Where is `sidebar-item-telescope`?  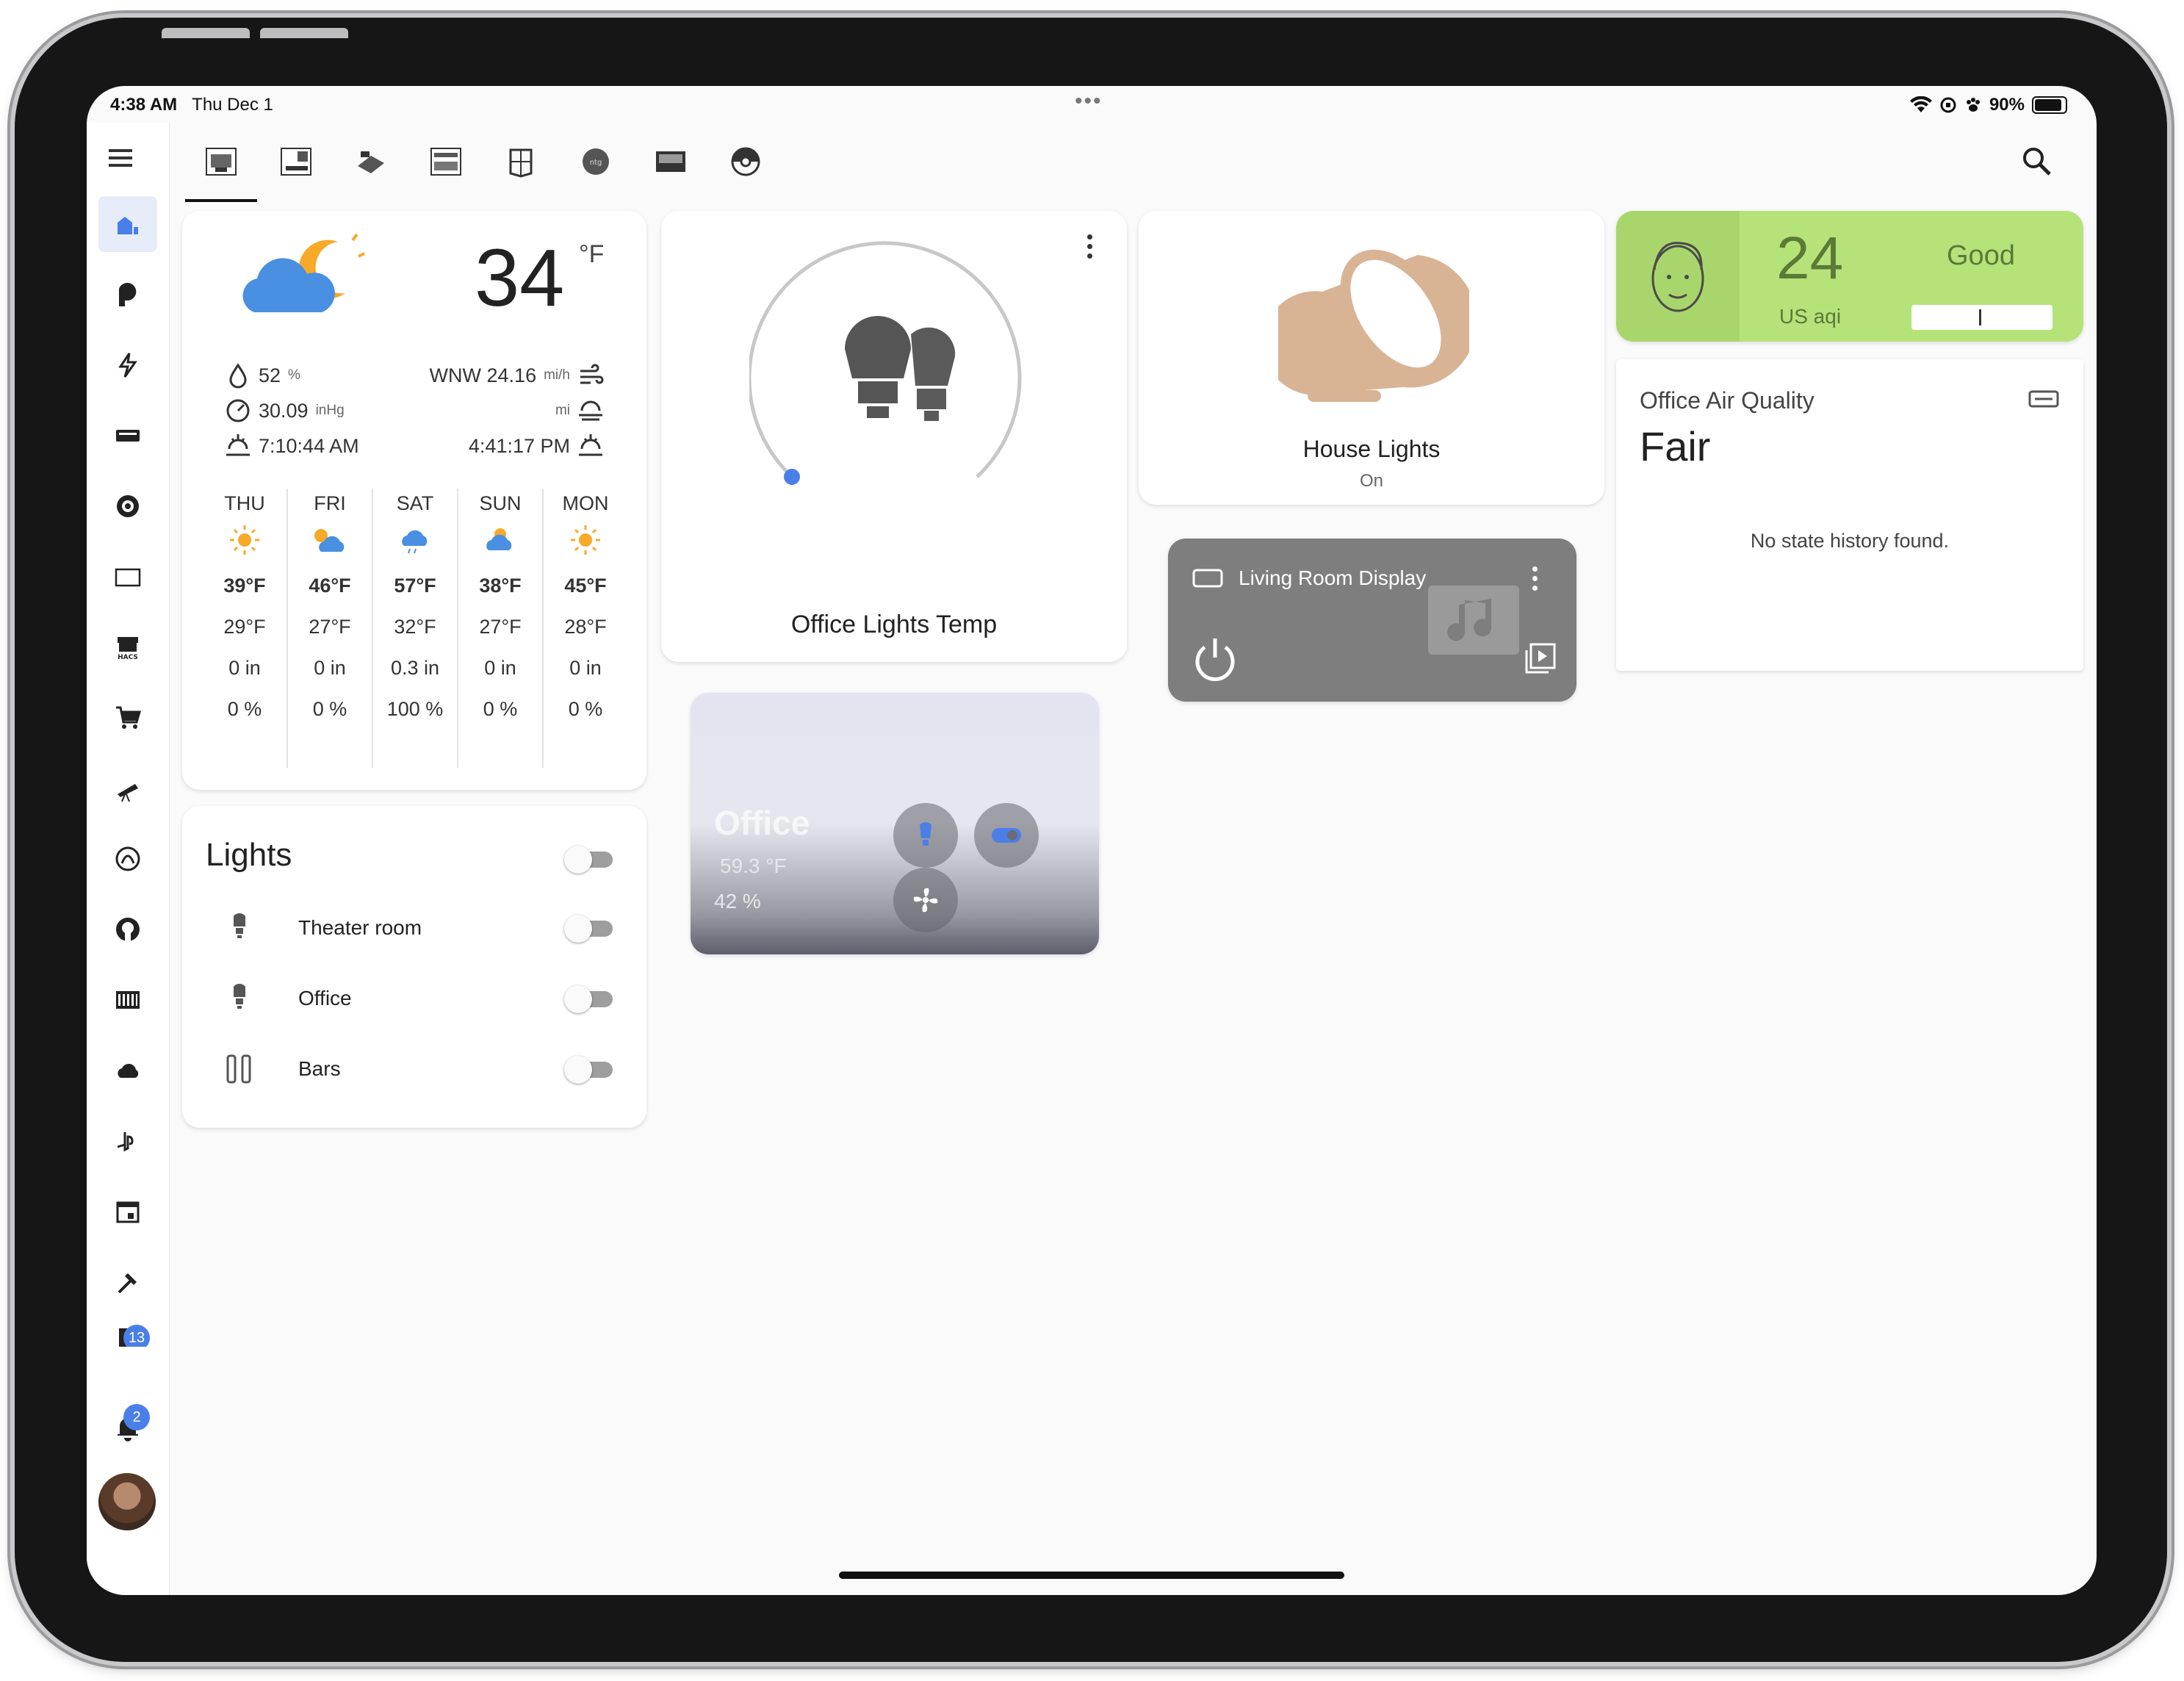 sidebar-item-telescope is located at coordinates (128, 788).